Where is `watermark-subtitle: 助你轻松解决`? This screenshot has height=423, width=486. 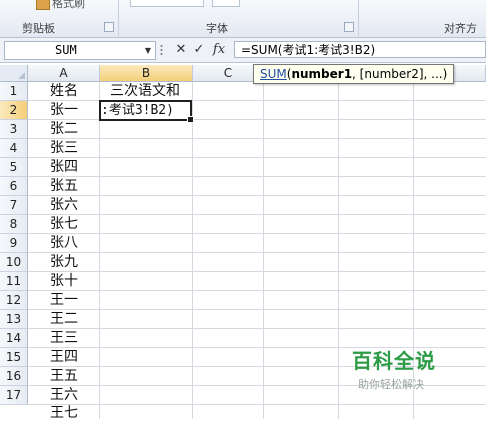 watermark-subtitle: 助你轻松解决 is located at coordinates (391, 384).